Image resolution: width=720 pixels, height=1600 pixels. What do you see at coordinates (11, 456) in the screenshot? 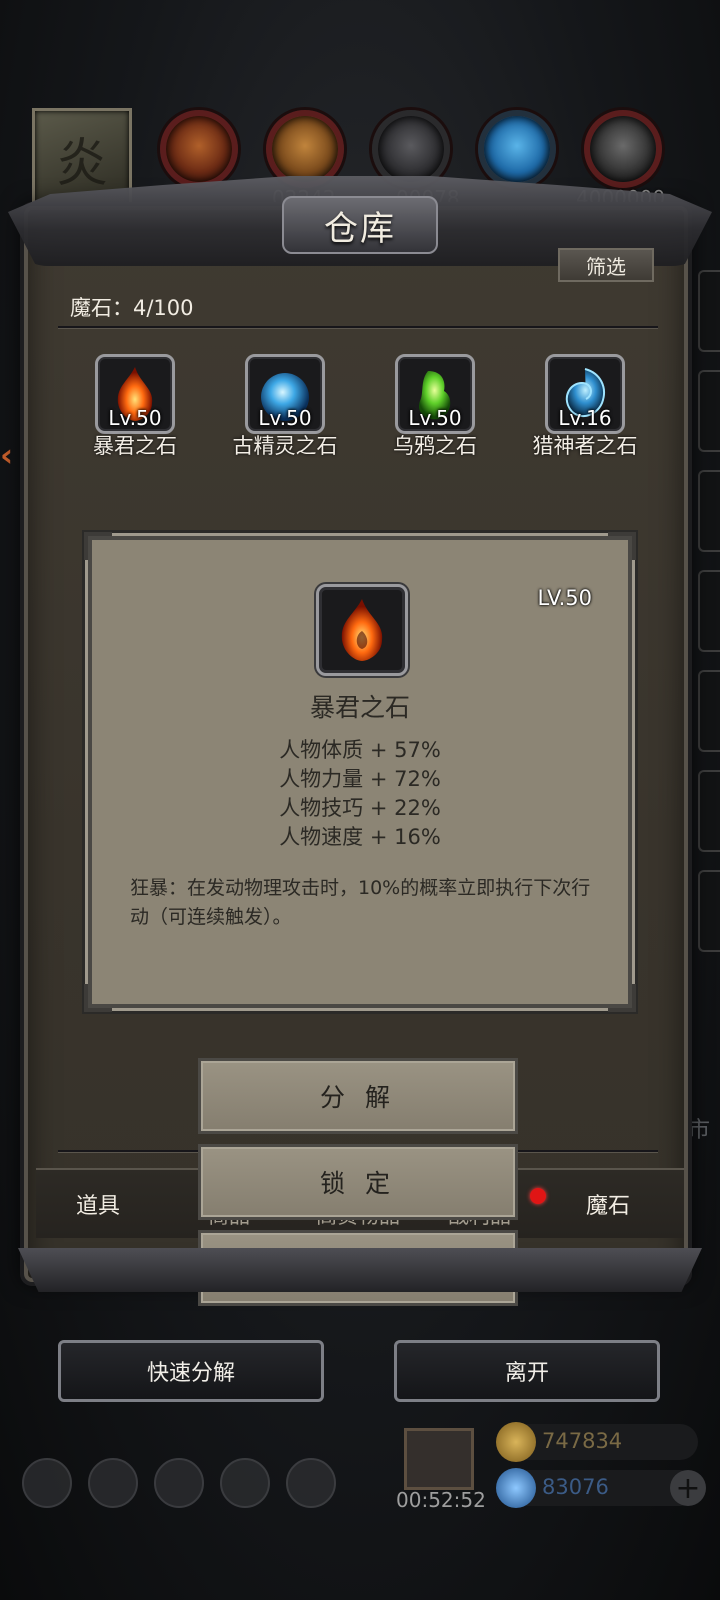
I see `left-arrow-icon: ‹` at bounding box center [11, 456].